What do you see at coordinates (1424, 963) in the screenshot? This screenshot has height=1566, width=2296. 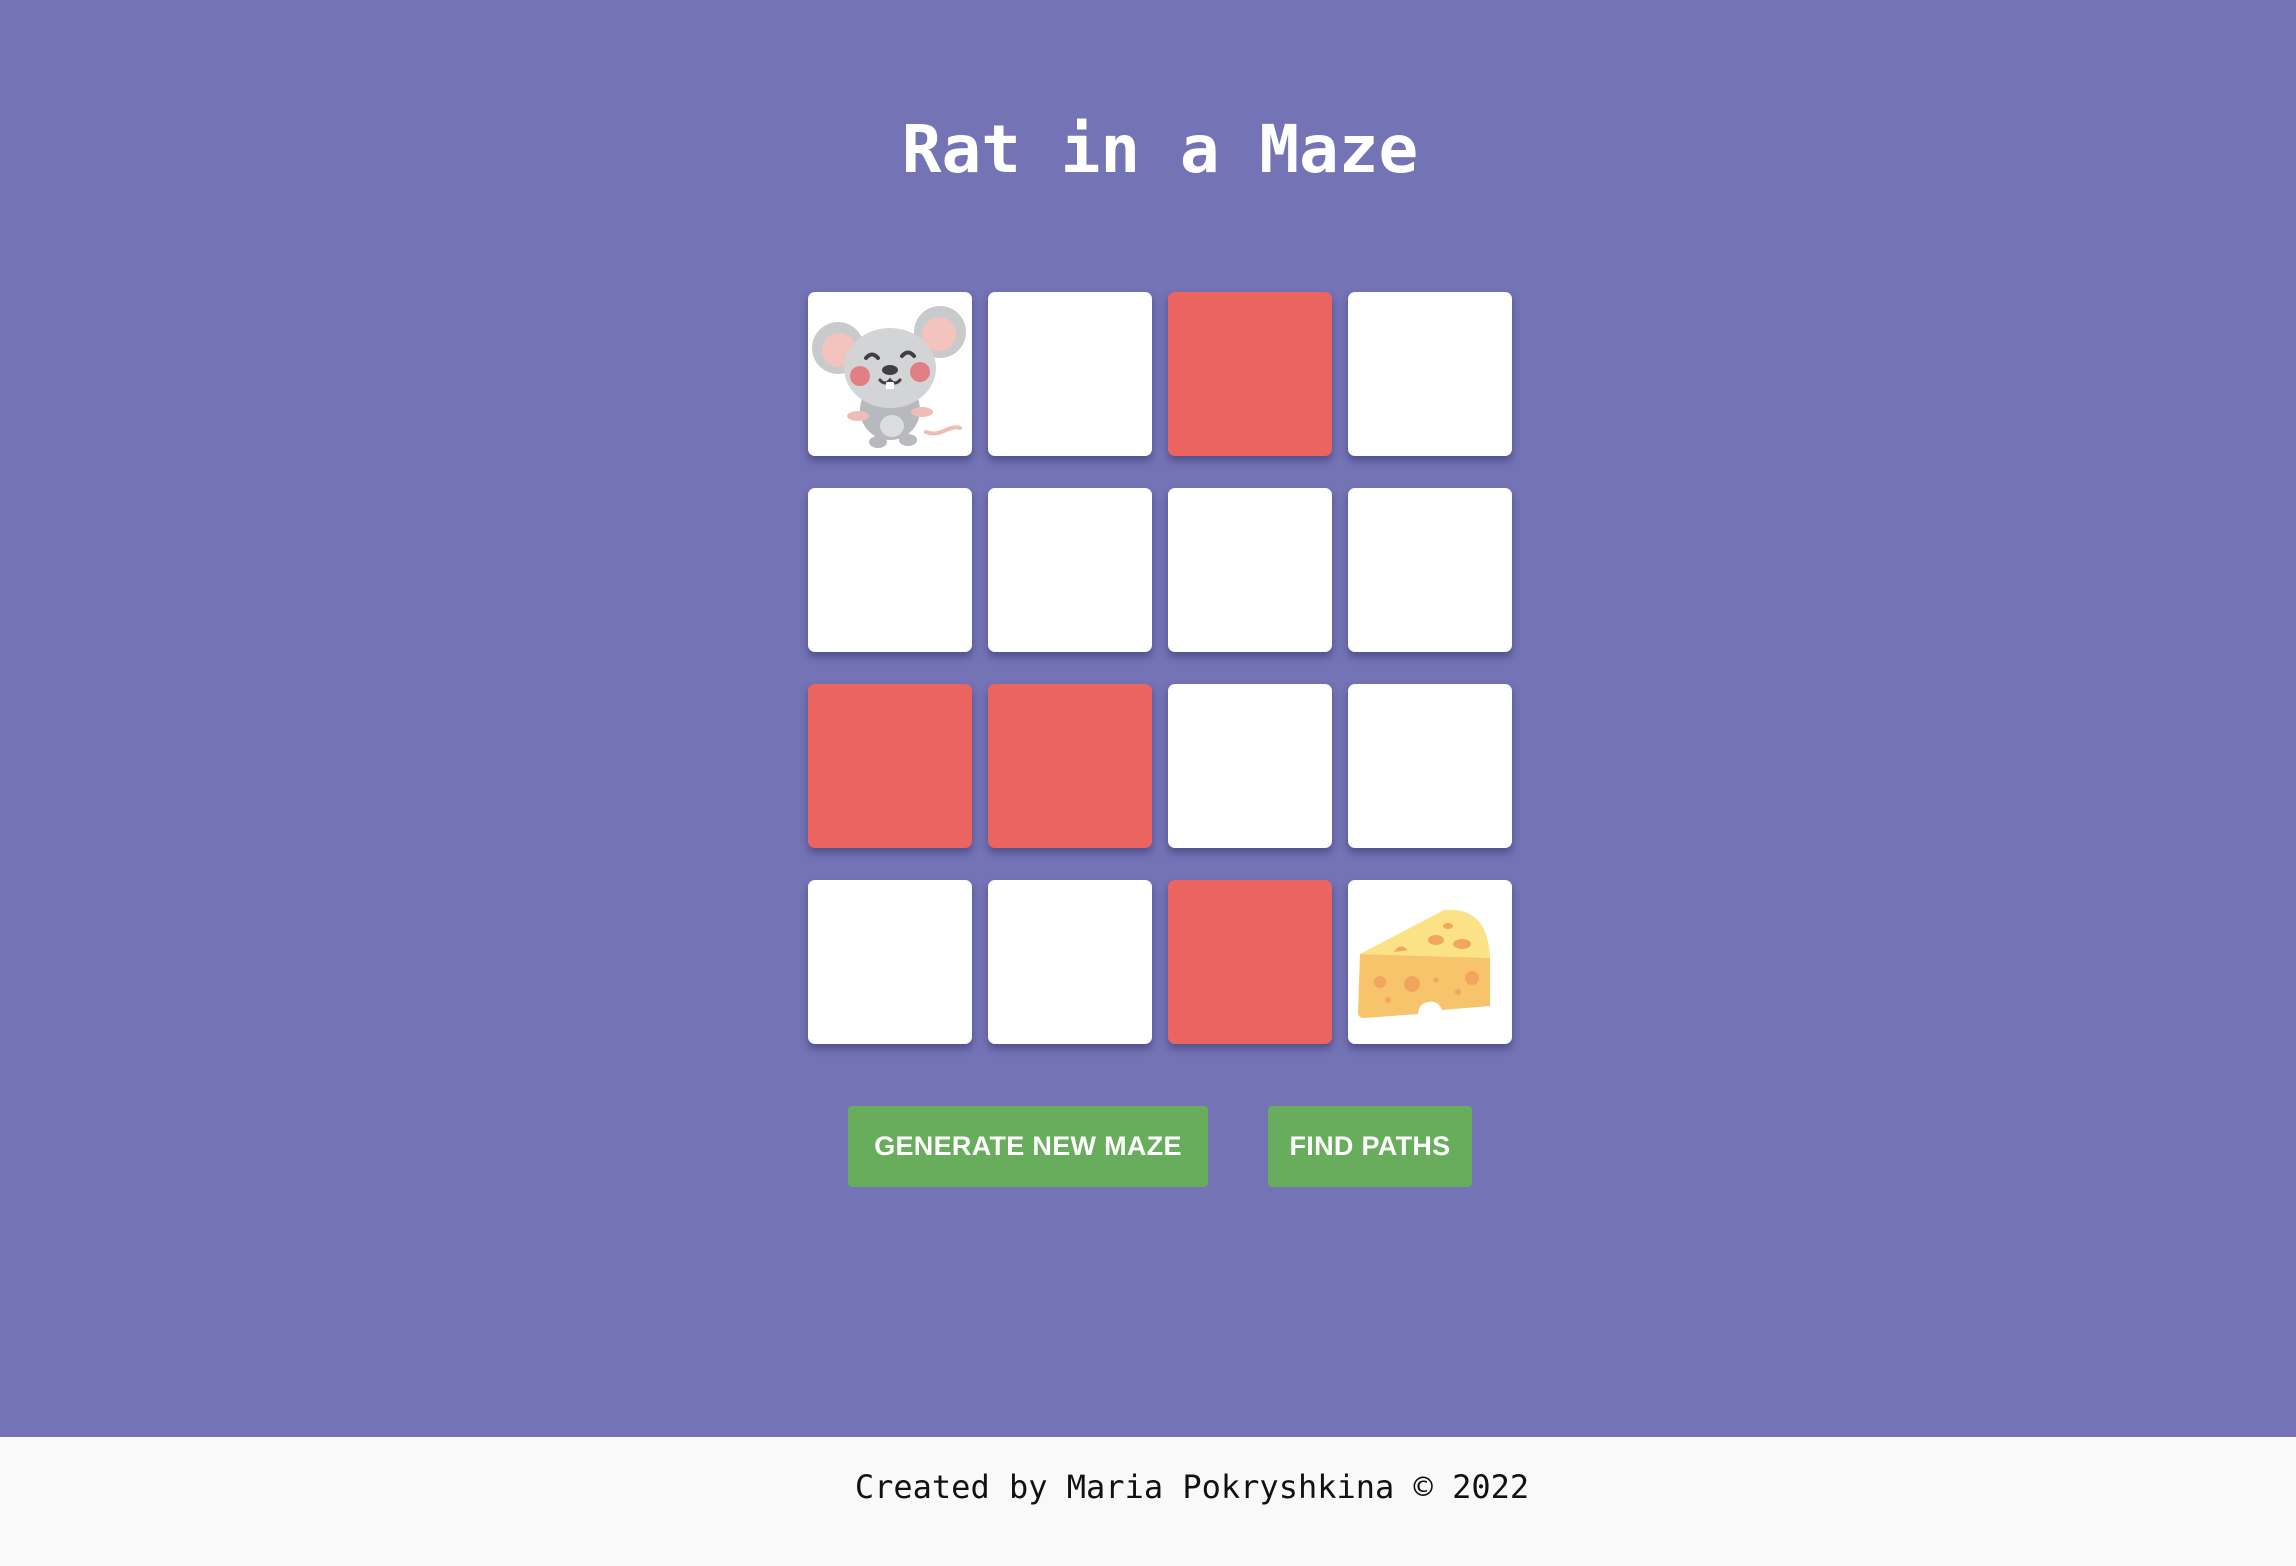 I see `cheese-icon` at bounding box center [1424, 963].